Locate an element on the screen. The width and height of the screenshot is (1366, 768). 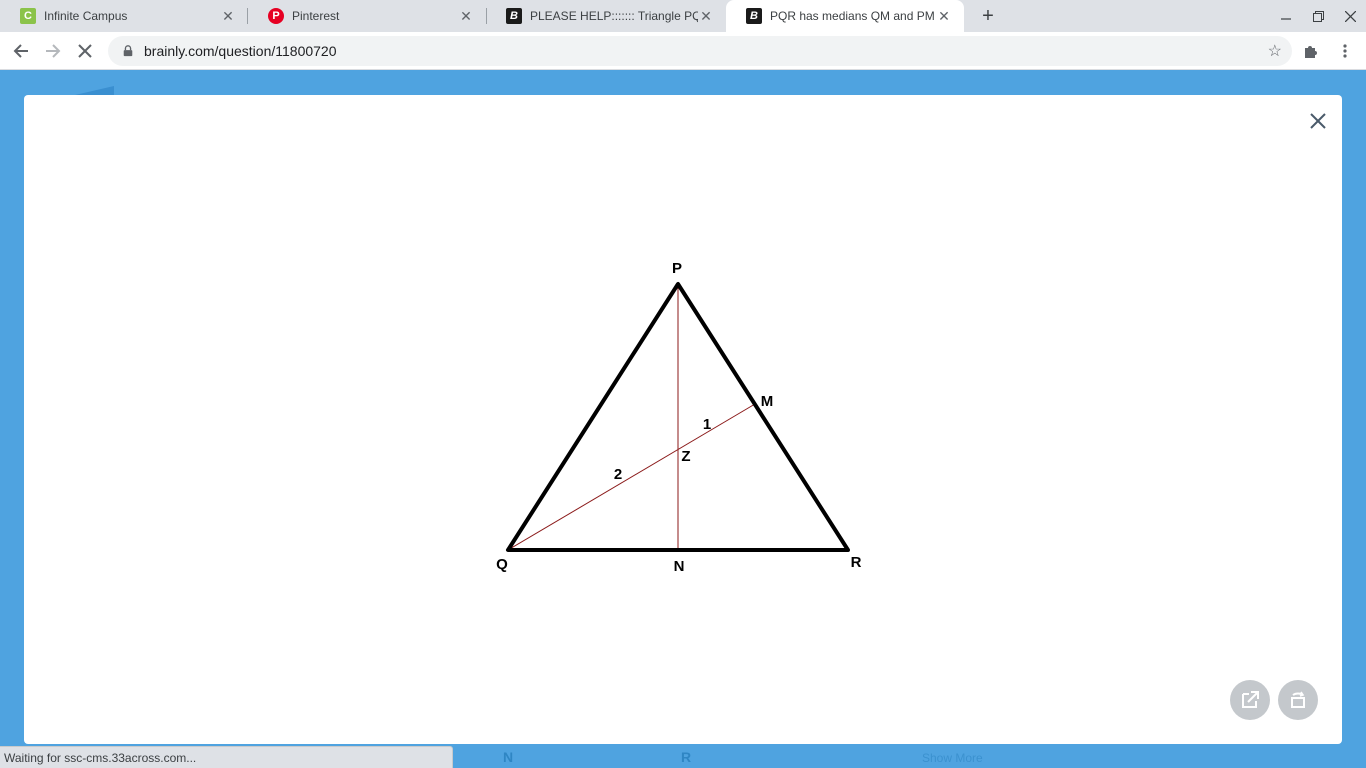
arrow-left-icon is located at coordinates (20, 51).